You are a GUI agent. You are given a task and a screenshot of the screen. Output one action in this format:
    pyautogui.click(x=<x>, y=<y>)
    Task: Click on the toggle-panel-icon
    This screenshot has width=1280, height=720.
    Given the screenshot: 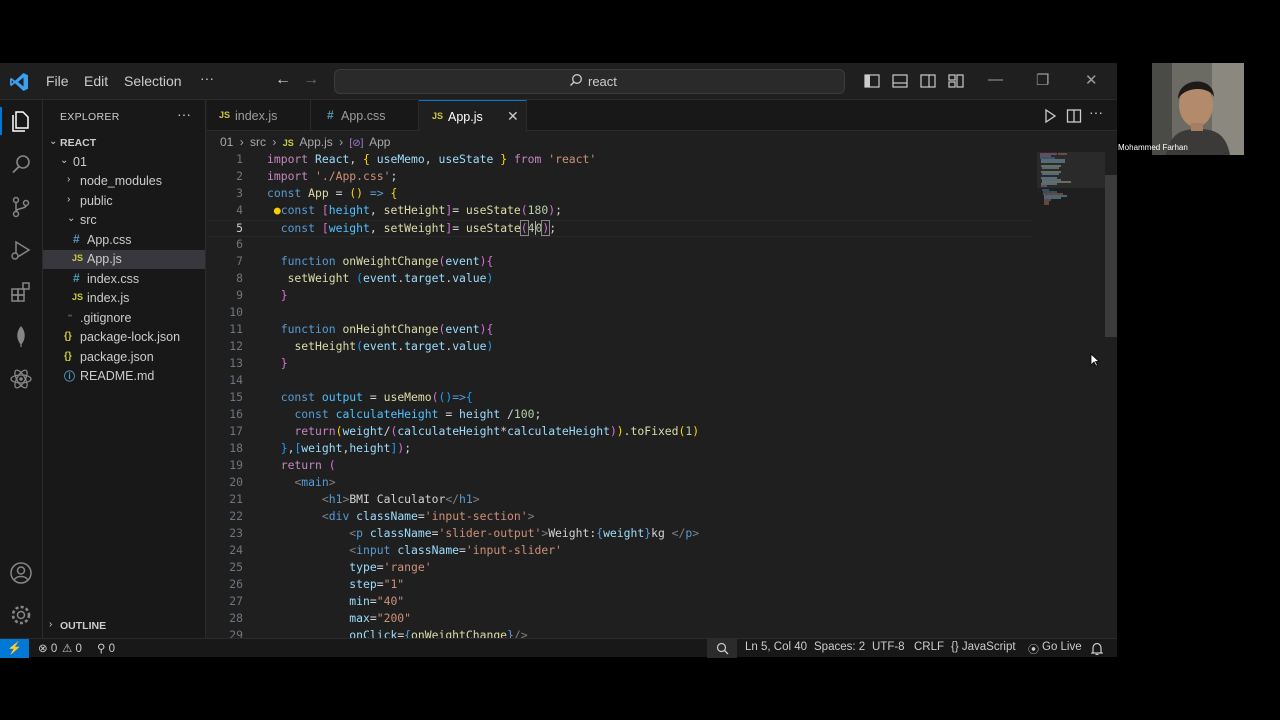 What is the action you would take?
    pyautogui.click(x=900, y=81)
    